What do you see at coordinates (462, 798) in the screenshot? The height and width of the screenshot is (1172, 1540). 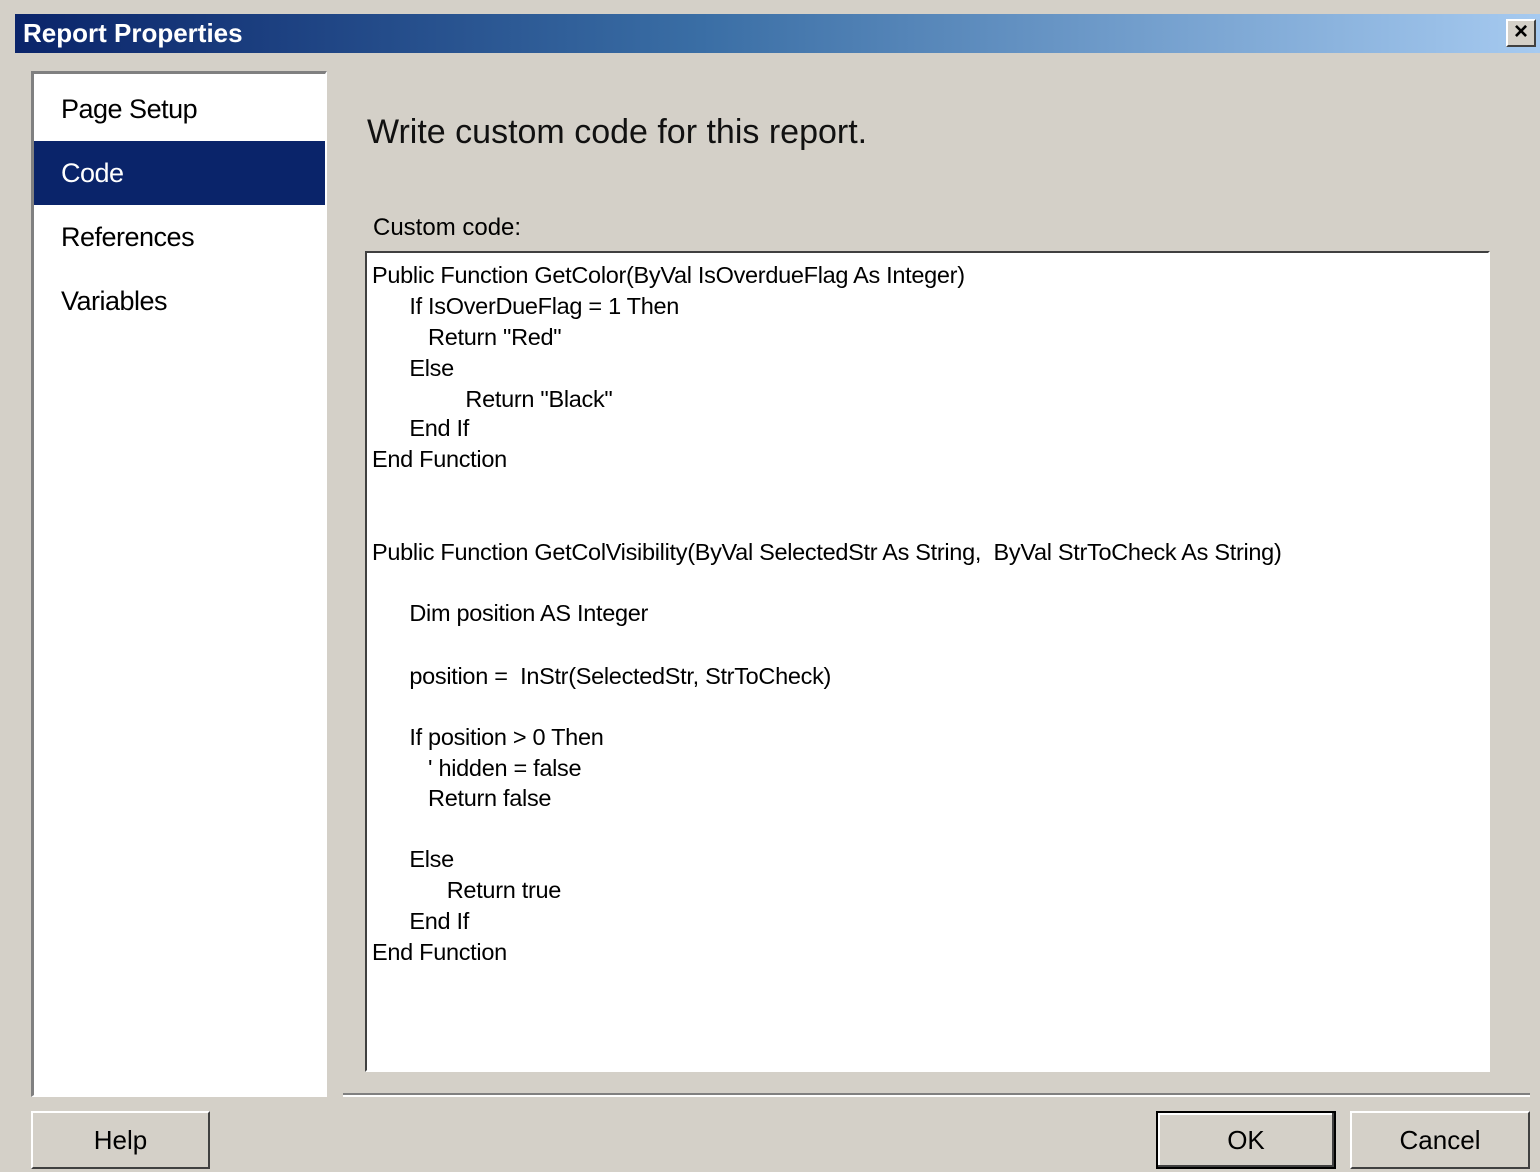 I see `code-line: Return false` at bounding box center [462, 798].